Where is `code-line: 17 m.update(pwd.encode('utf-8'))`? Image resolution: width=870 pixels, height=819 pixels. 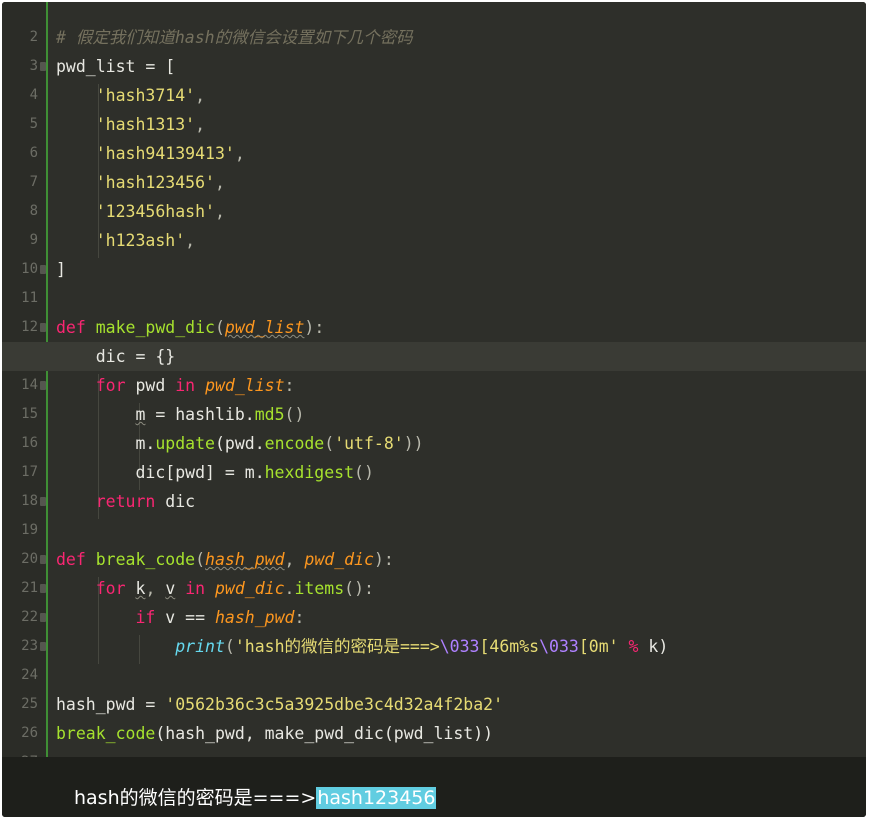 code-line: 17 m.update(pwd.encode('utf-8')) is located at coordinates (434, 454).